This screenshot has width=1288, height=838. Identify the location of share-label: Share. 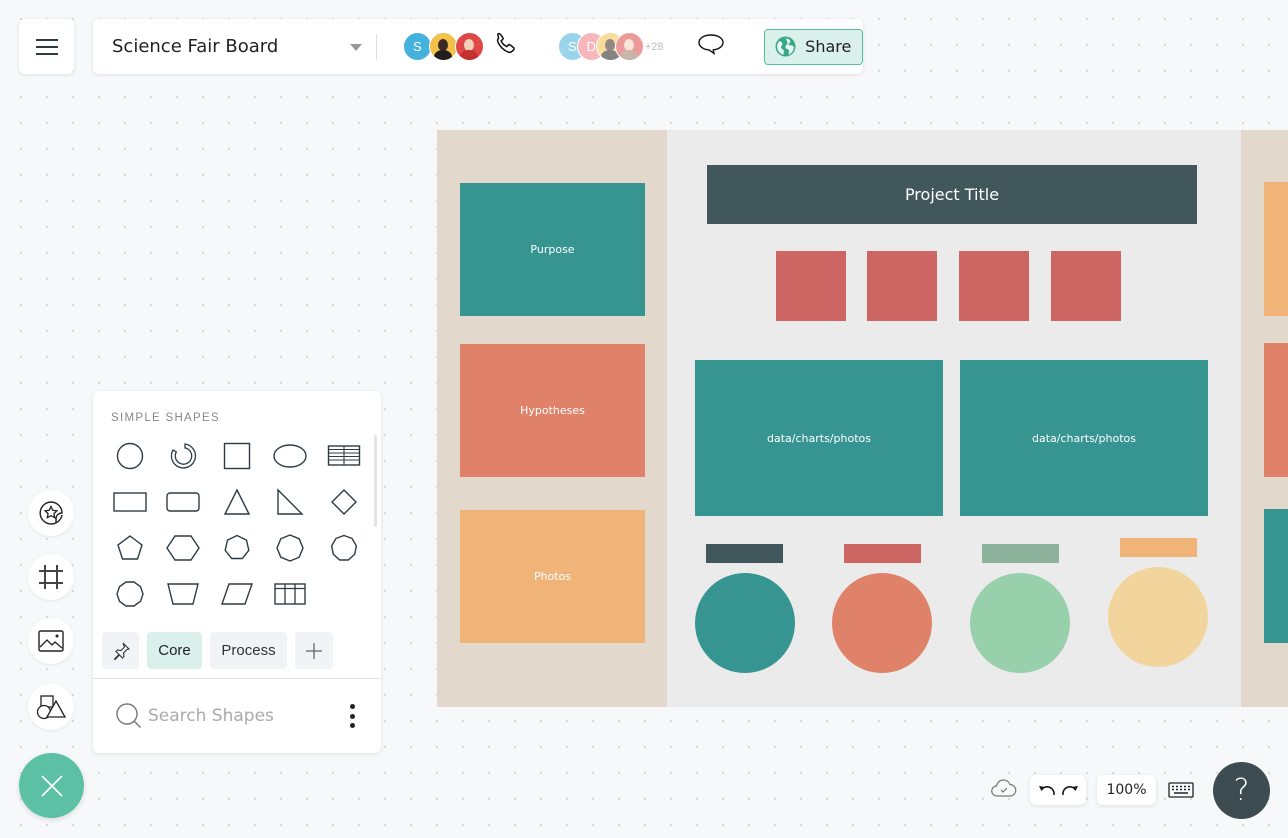
(828, 46).